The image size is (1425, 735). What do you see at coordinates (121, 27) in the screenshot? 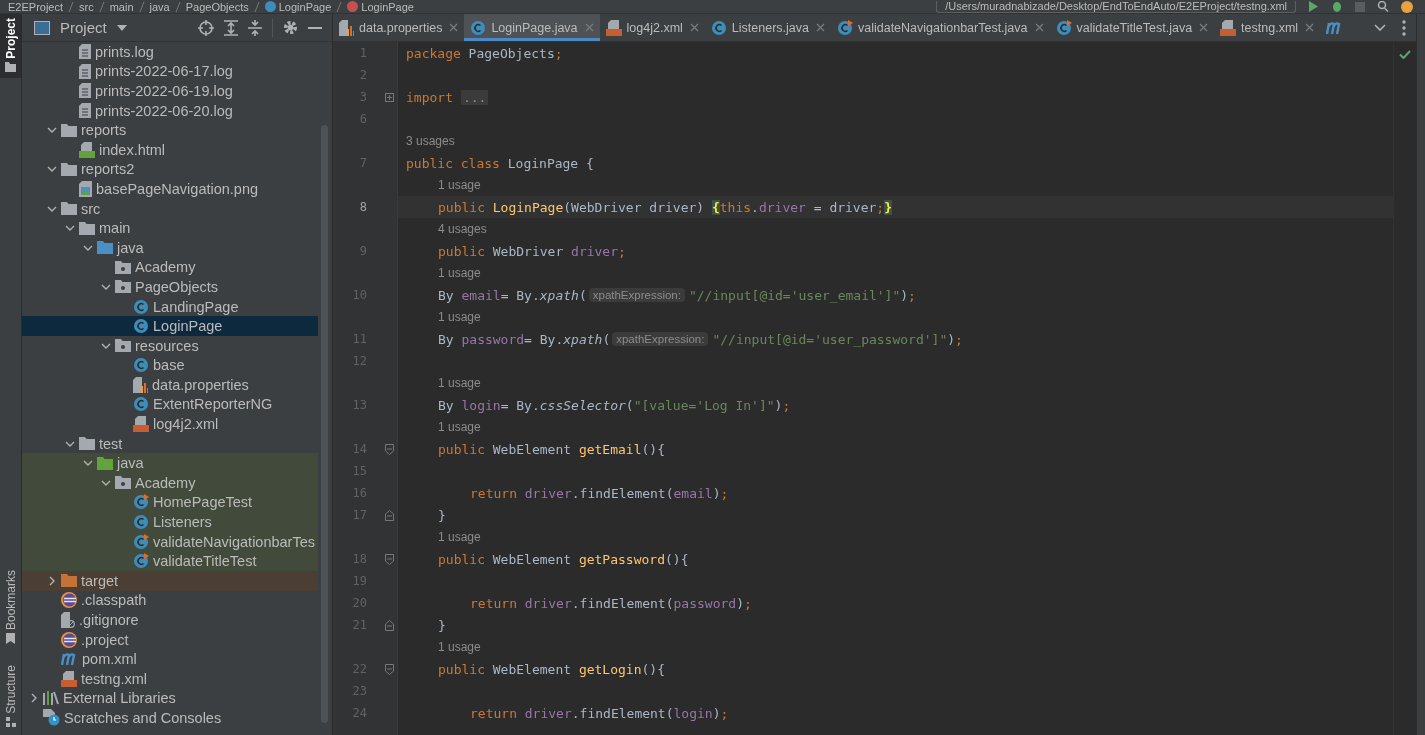
I see `dropdown-caret-icon` at bounding box center [121, 27].